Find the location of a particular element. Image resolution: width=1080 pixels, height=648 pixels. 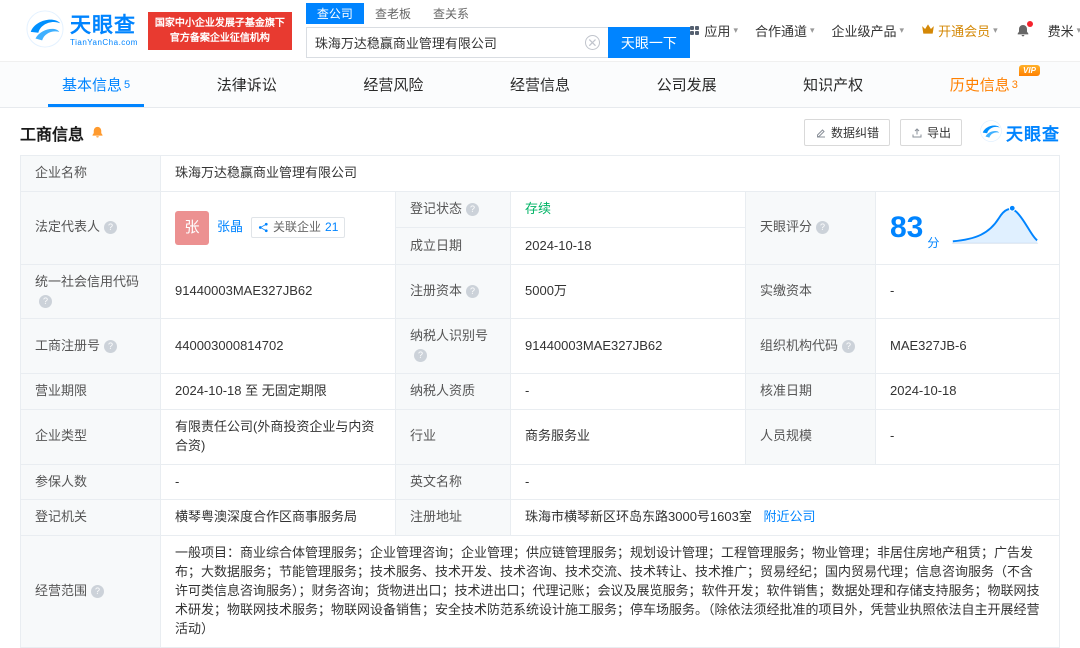

nearby-companies-link: 附近公司 is located at coordinates (789, 516).